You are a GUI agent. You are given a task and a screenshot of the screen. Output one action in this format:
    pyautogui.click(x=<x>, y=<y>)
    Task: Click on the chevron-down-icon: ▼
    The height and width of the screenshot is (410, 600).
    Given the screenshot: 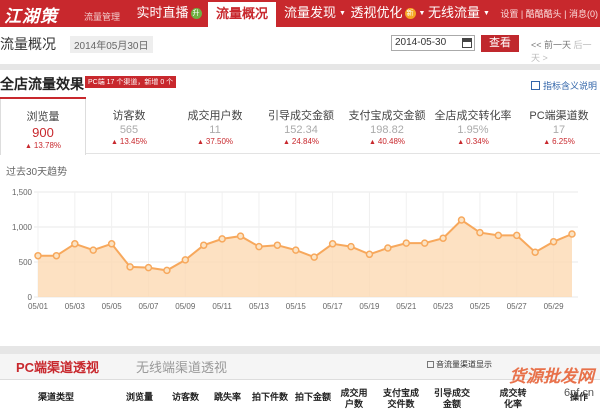 What is the action you would take?
    pyautogui.click(x=486, y=13)
    